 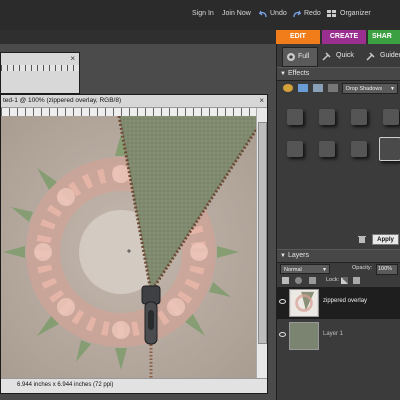 What do you see at coordinates (333, 334) in the screenshot?
I see `layer-name: Layer 1` at bounding box center [333, 334].